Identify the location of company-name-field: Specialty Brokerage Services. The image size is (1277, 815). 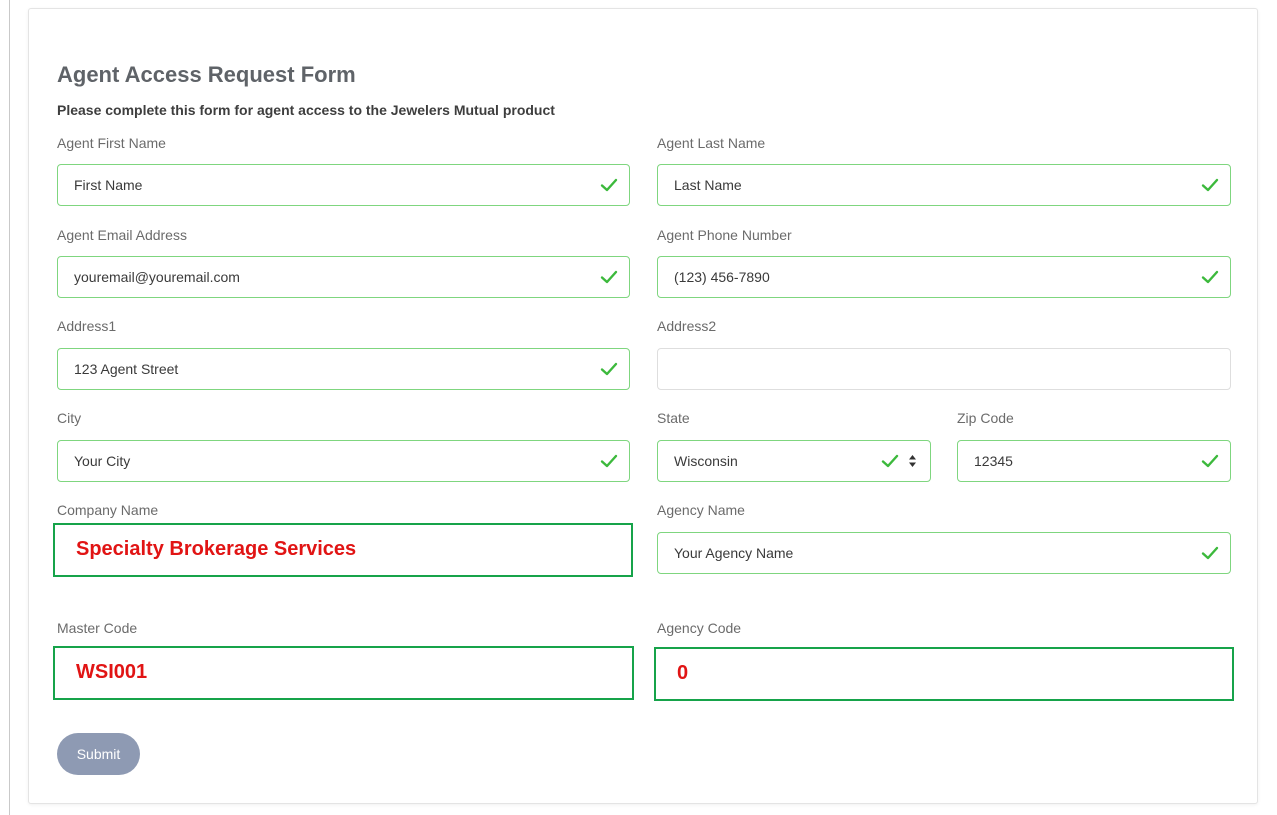
(343, 550).